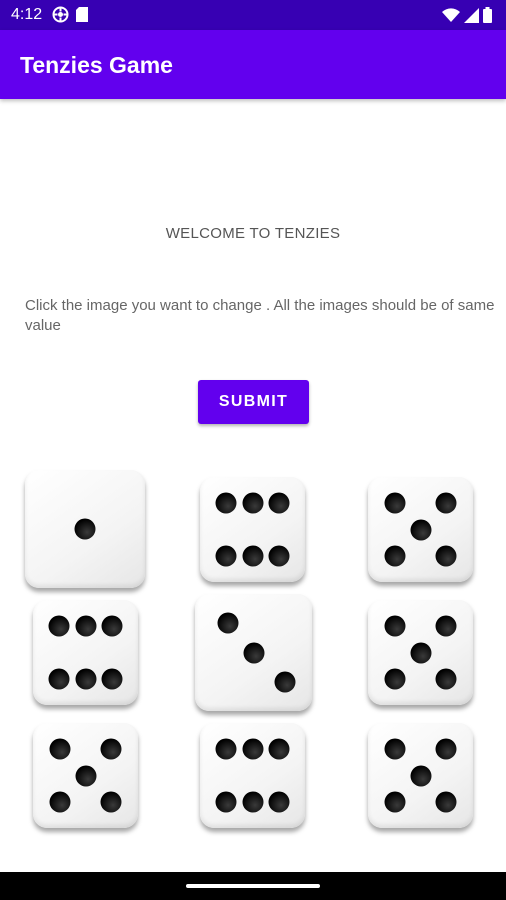 This screenshot has width=506, height=900. I want to click on sd-card-icon, so click(82, 17).